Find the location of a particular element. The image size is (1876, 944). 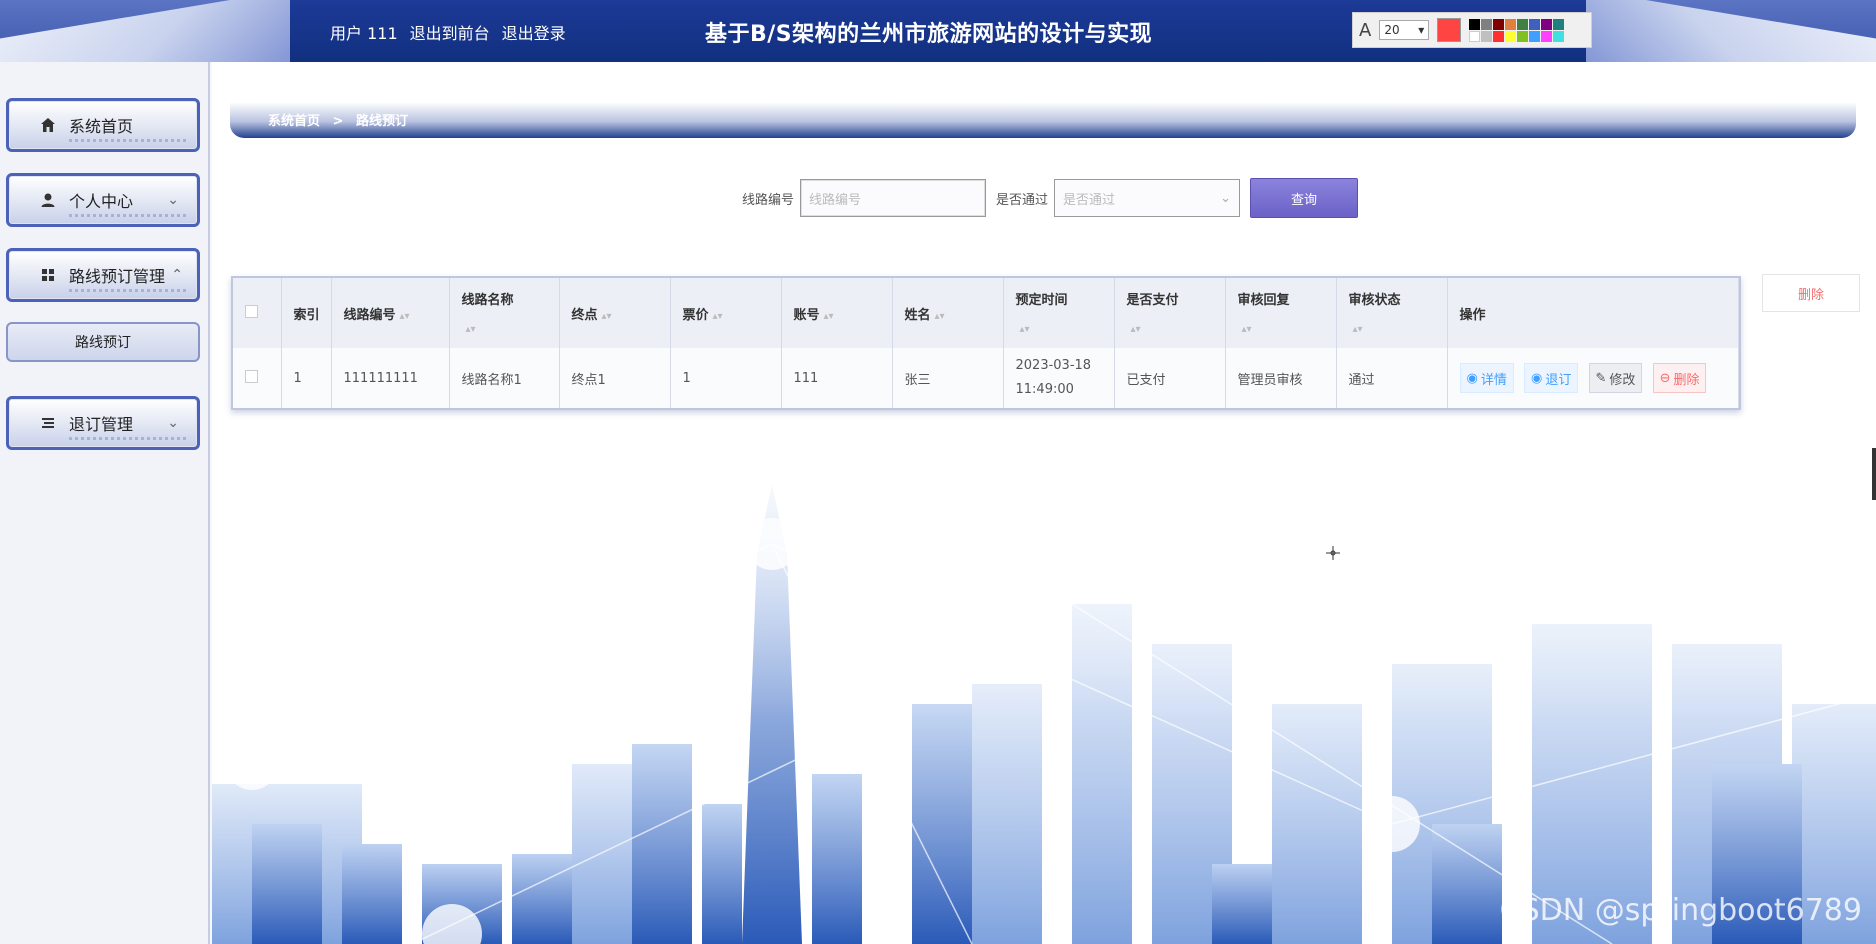

column-header: 审核回复 ▴▾ is located at coordinates (1281, 313).